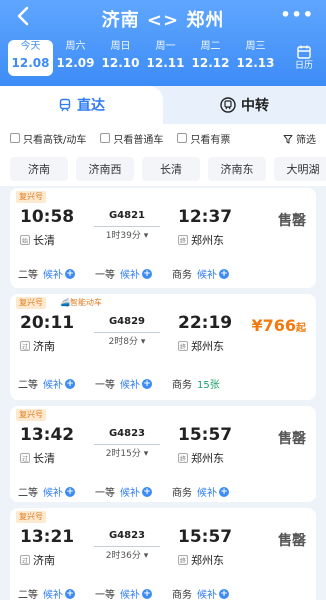 The width and height of the screenshot is (326, 600). I want to click on calendar-button: 日历, so click(304, 58).